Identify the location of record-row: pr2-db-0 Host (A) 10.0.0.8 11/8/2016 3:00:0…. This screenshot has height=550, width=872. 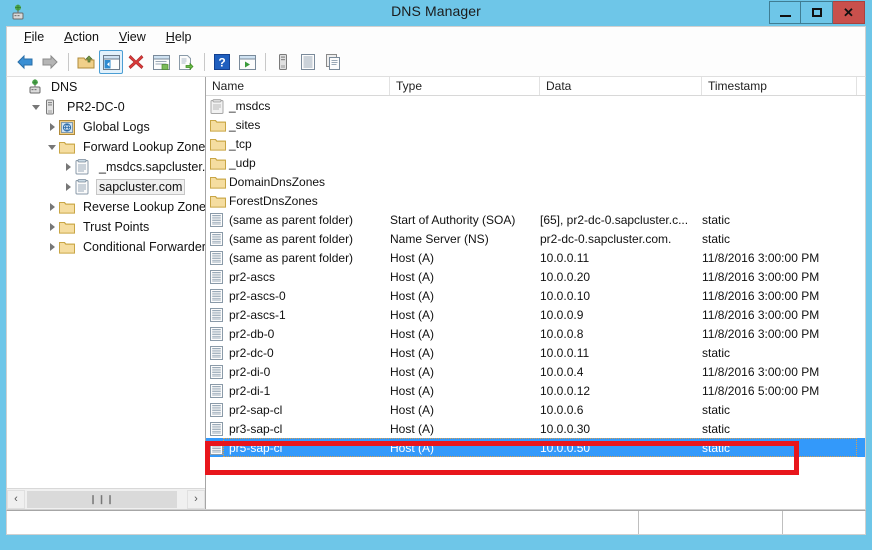
(535, 333).